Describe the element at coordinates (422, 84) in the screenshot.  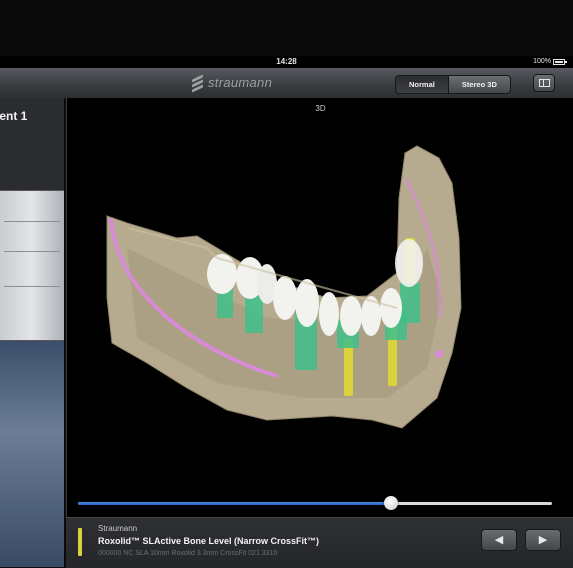
I see `view-mode-normal-button: Normal` at that location.